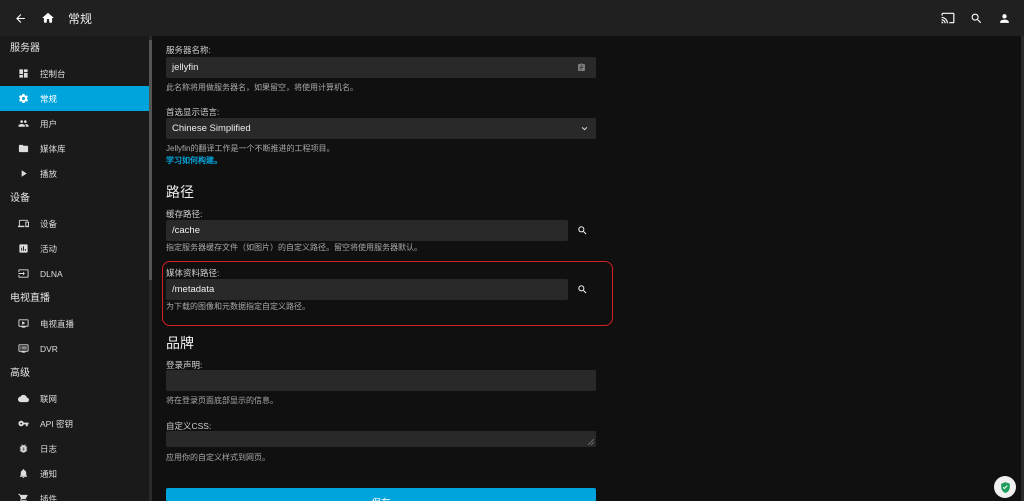 This screenshot has width=1024, height=501. Describe the element at coordinates (53, 73) in the screenshot. I see `sidebar-item-label: 控制台` at that location.